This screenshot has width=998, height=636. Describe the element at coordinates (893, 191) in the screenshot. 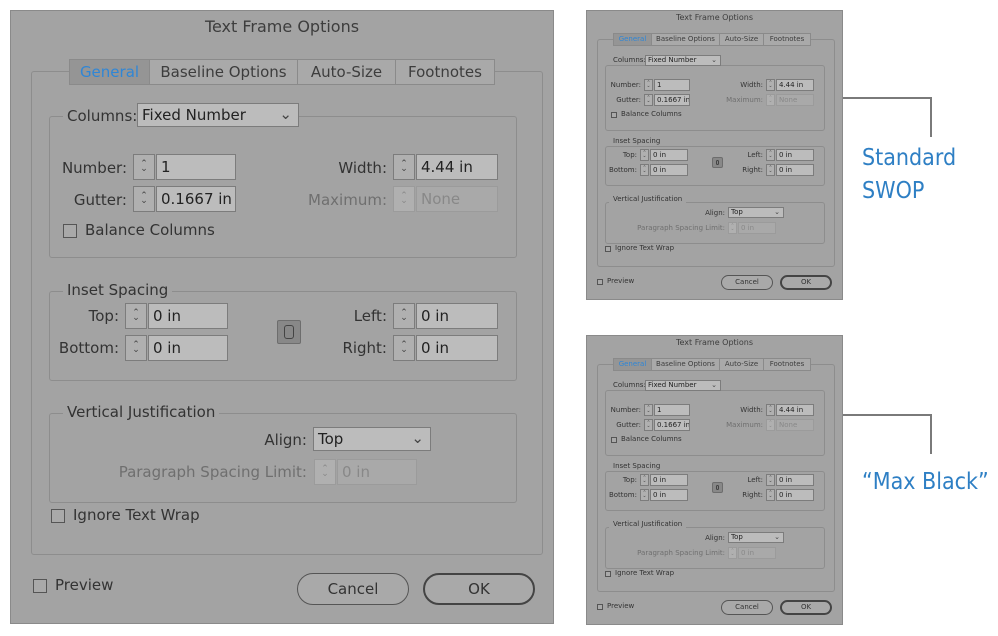

I see `callout-standard-line-2: SWOP` at that location.